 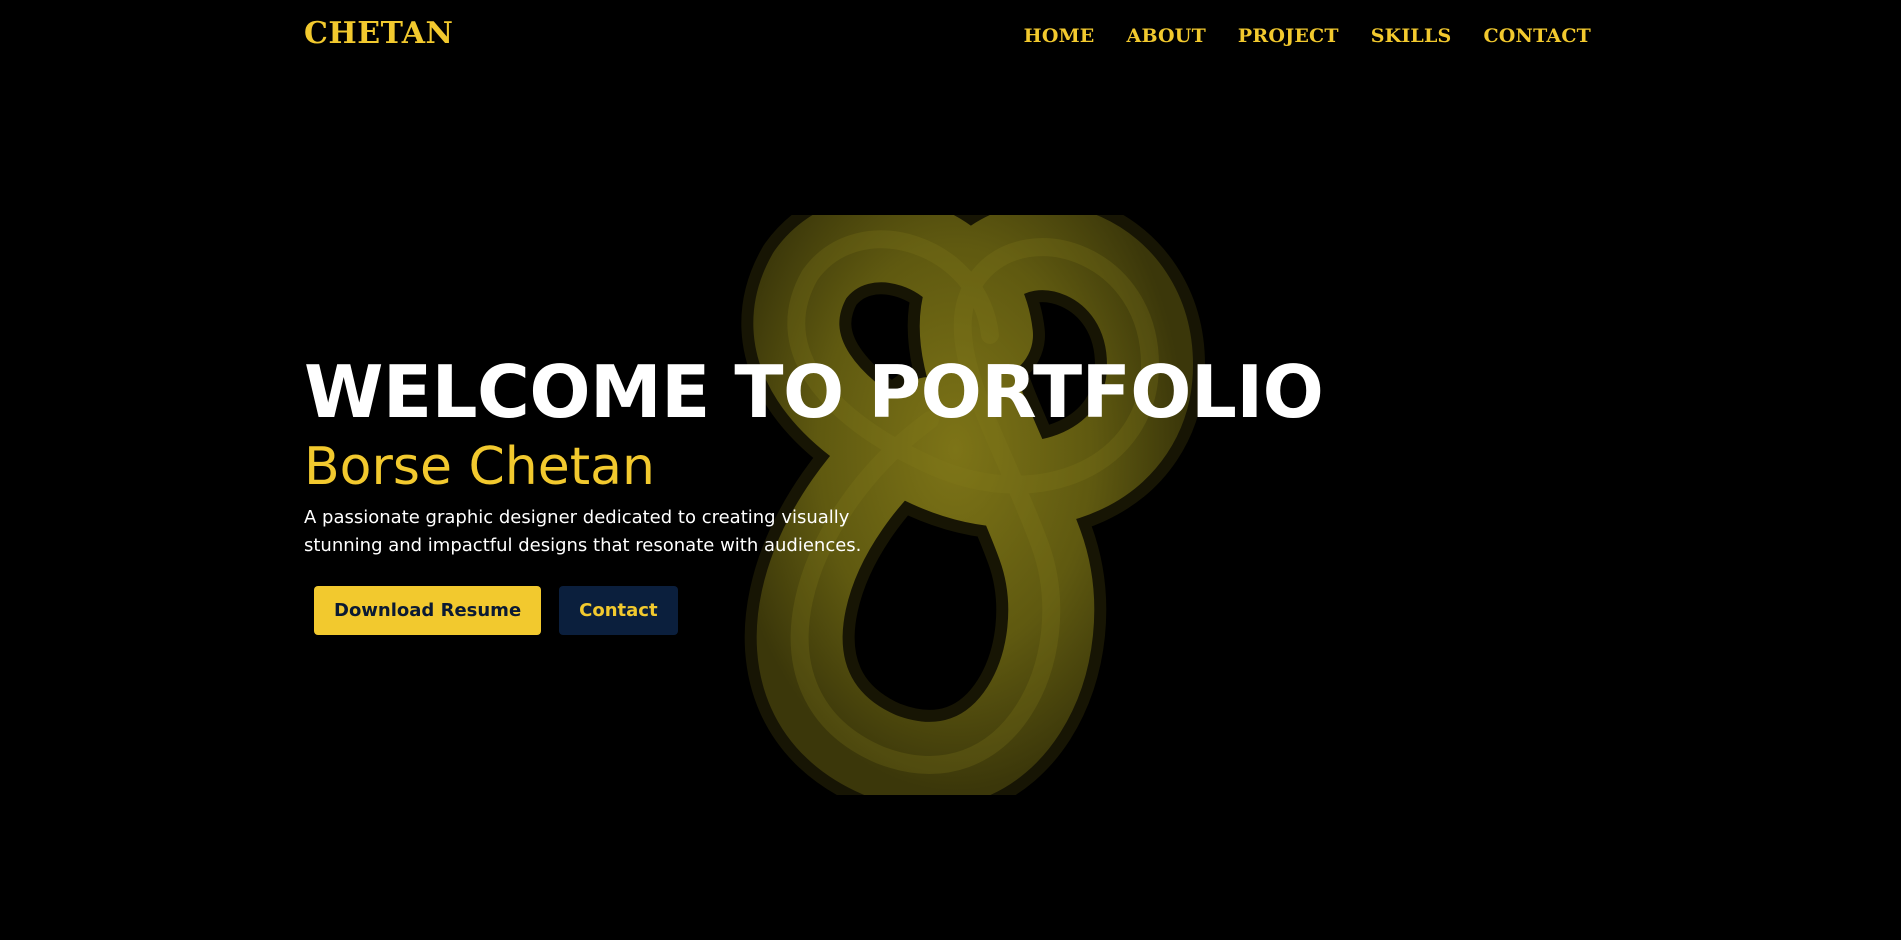 What do you see at coordinates (378, 34) in the screenshot?
I see `site-logo: CHETAN` at bounding box center [378, 34].